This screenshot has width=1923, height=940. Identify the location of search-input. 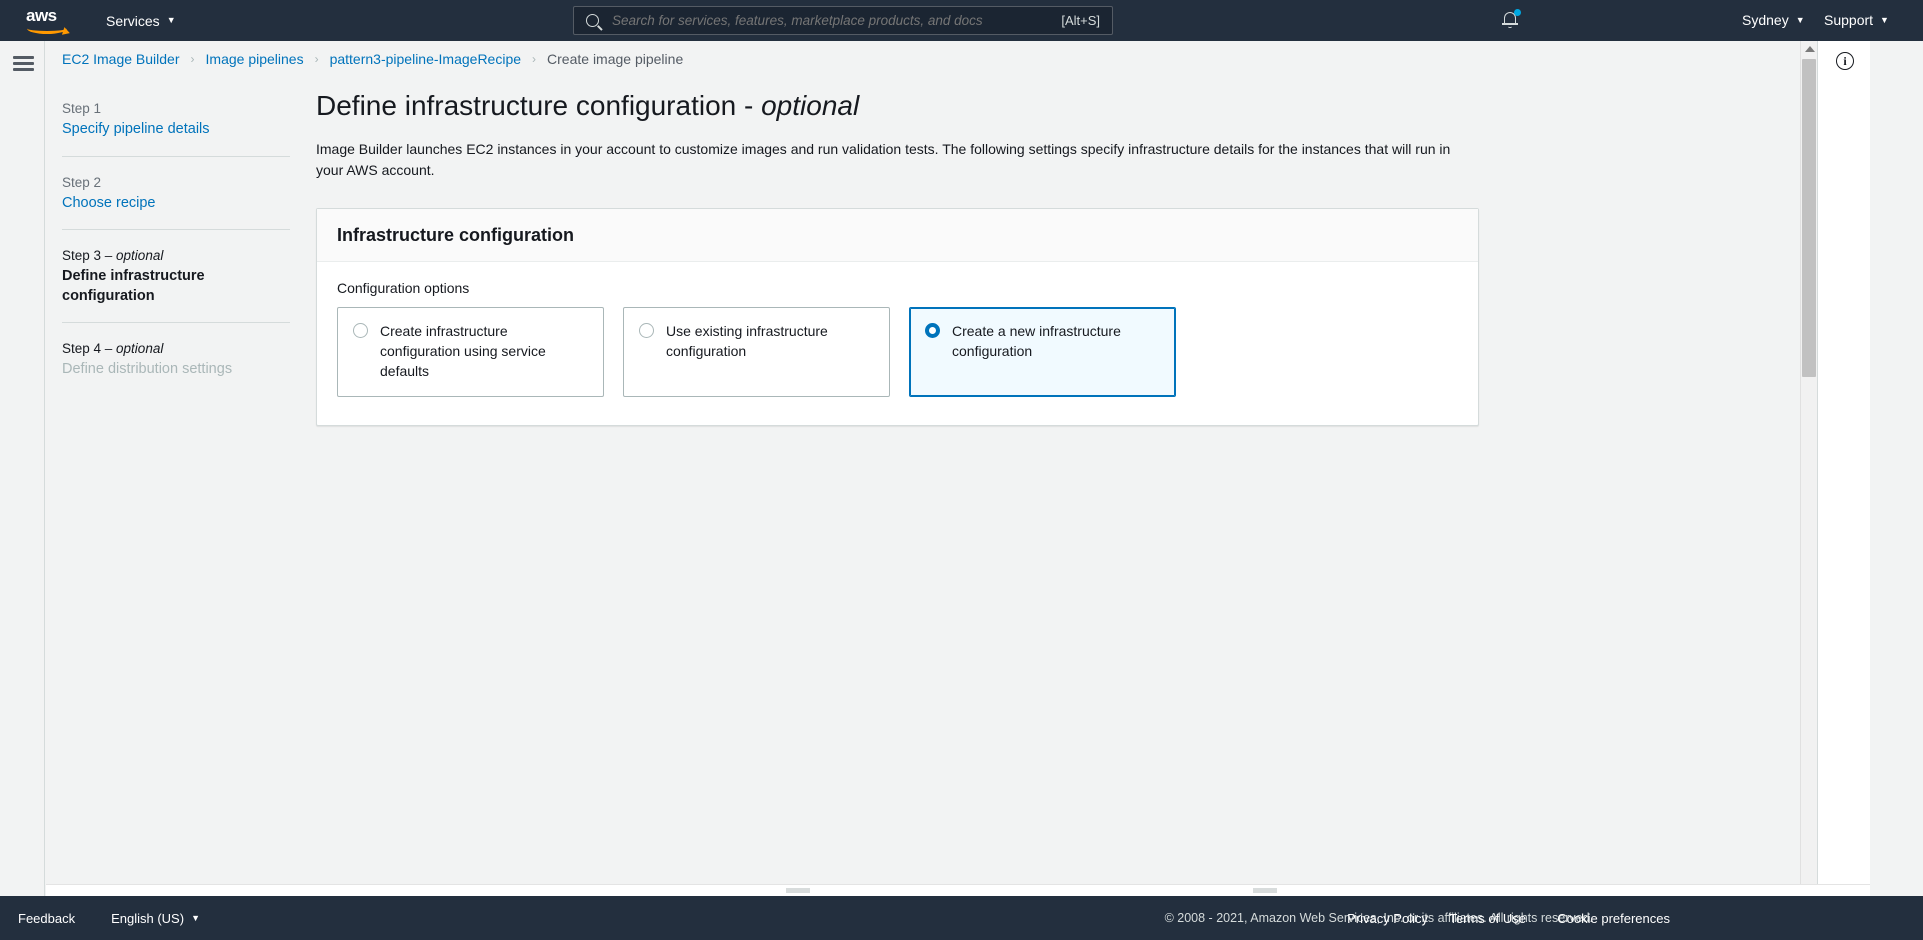
(836, 20).